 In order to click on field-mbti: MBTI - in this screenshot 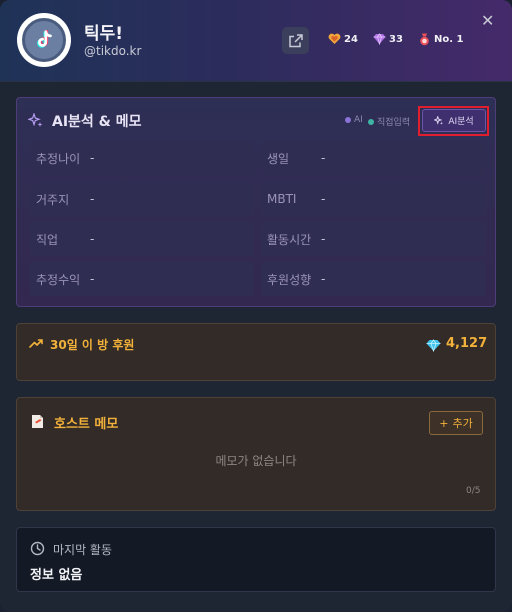, I will do `click(373, 199)`.